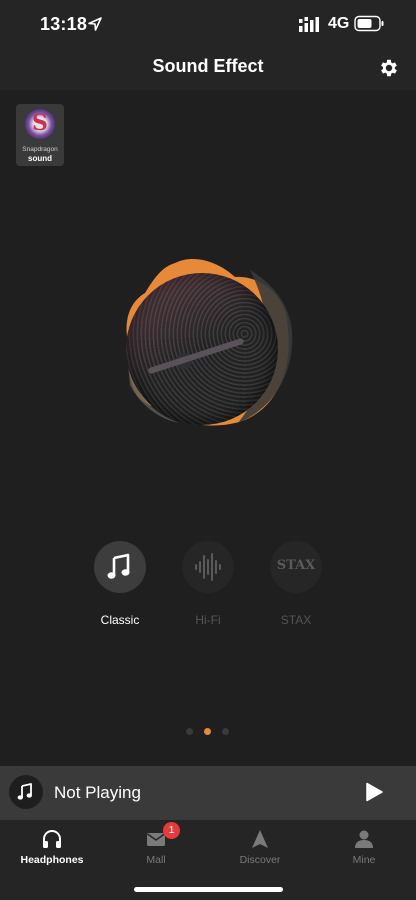 Image resolution: width=416 pixels, height=900 pixels. What do you see at coordinates (97, 792) in the screenshot?
I see `now-playing-title: Not Playing` at bounding box center [97, 792].